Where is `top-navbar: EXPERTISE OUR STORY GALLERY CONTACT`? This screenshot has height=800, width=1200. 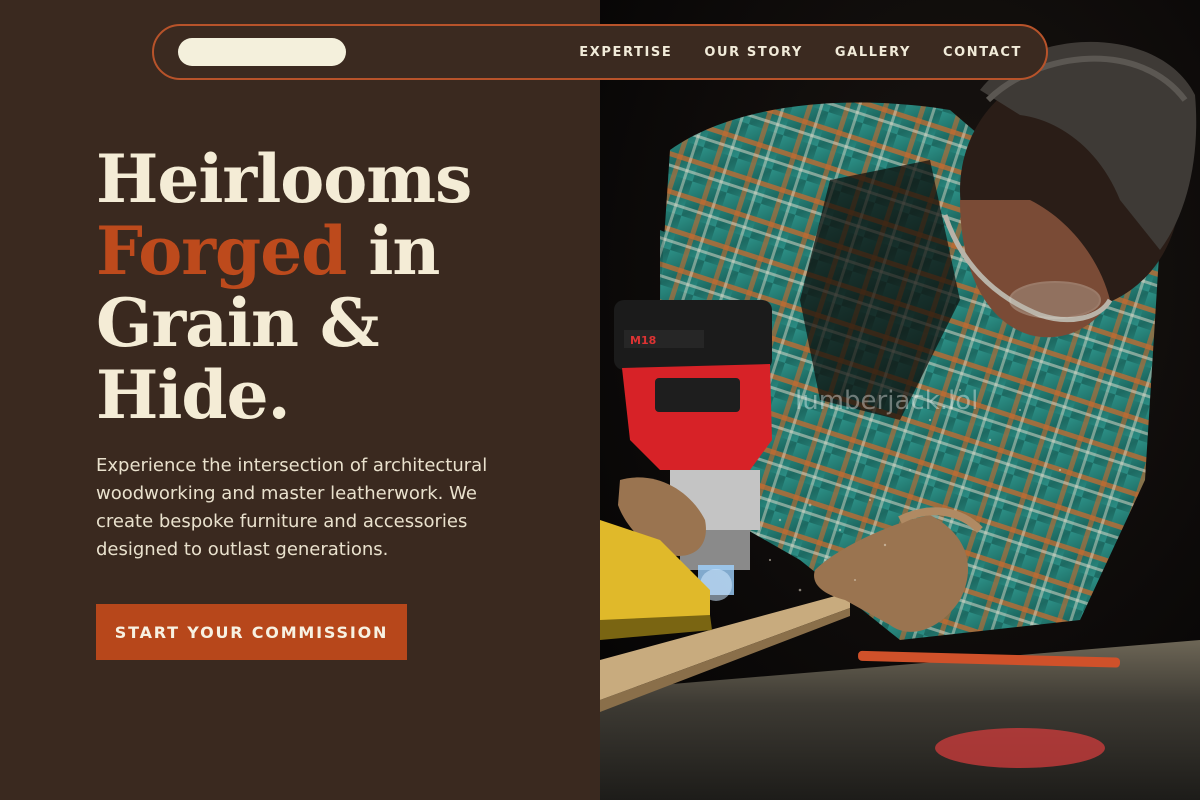 top-navbar: EXPERTISE OUR STORY GALLERY CONTACT is located at coordinates (600, 52).